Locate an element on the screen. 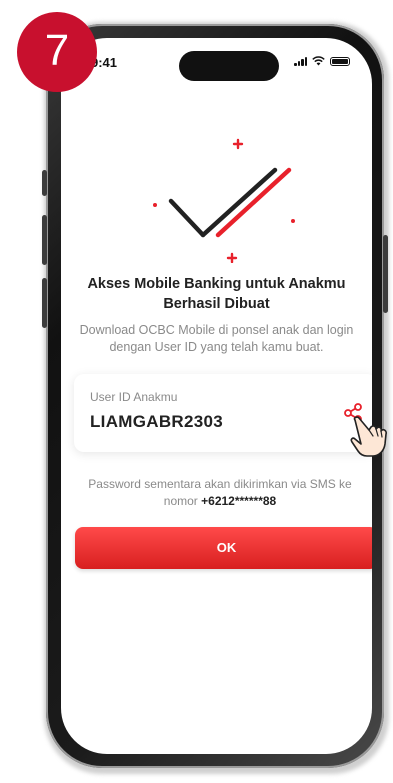 Image resolution: width=393 pixels, height=783 pixels. phone-power-button is located at coordinates (385, 274).